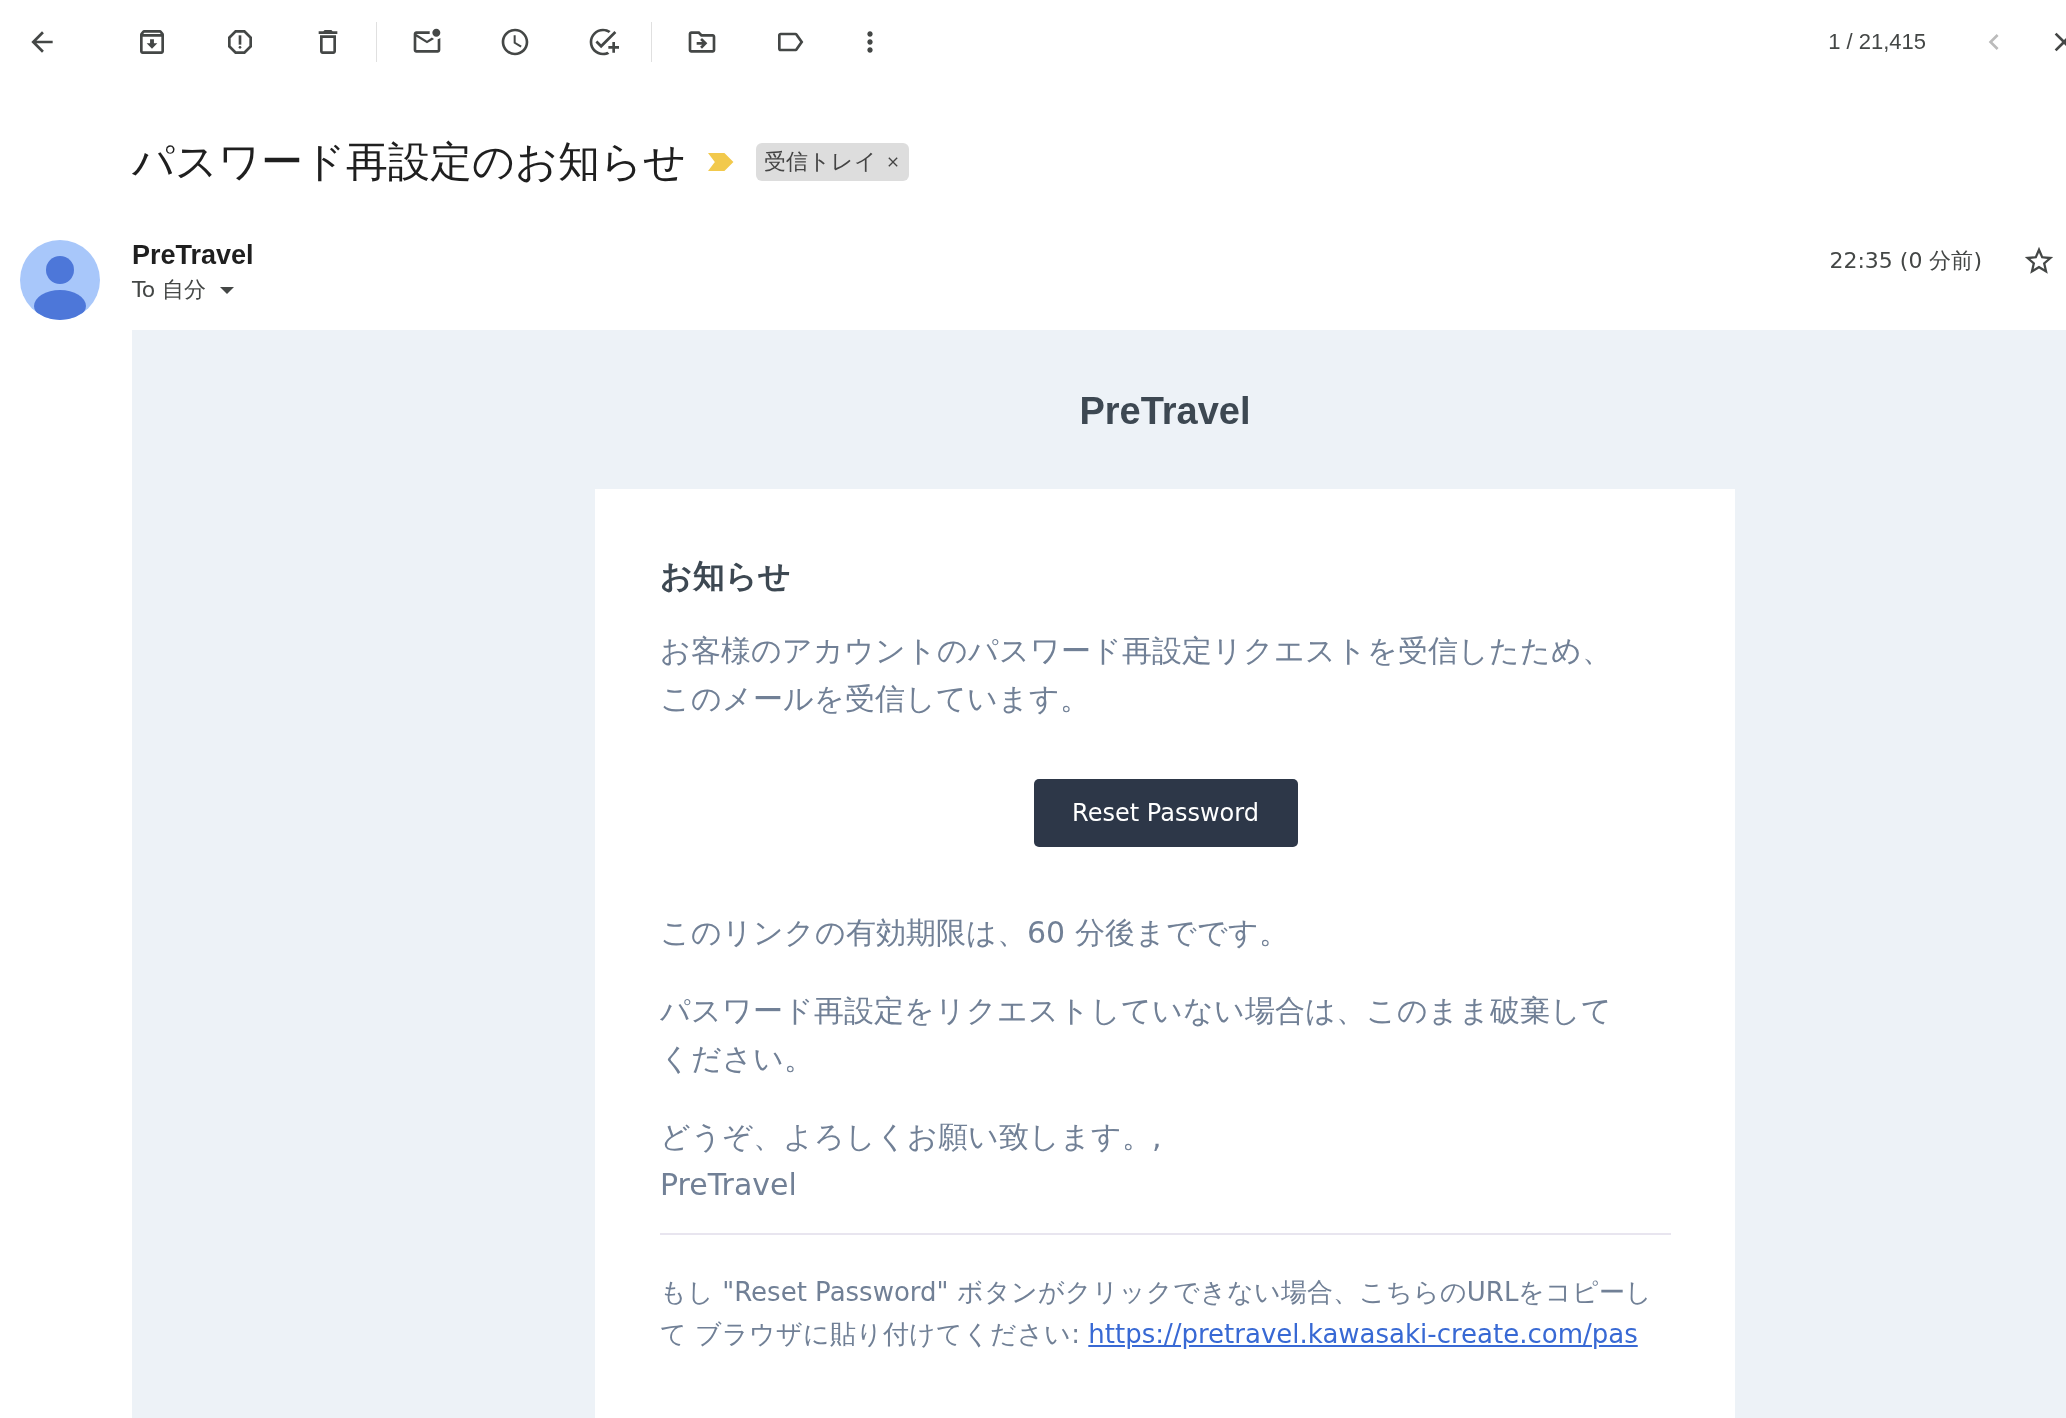 The width and height of the screenshot is (2066, 1418). Describe the element at coordinates (1136, 675) in the screenshot. I see `intro-paragraph: お客様のアカウントのパスワード再設定リクエストを受信したため、このメールを受信しています。` at that location.